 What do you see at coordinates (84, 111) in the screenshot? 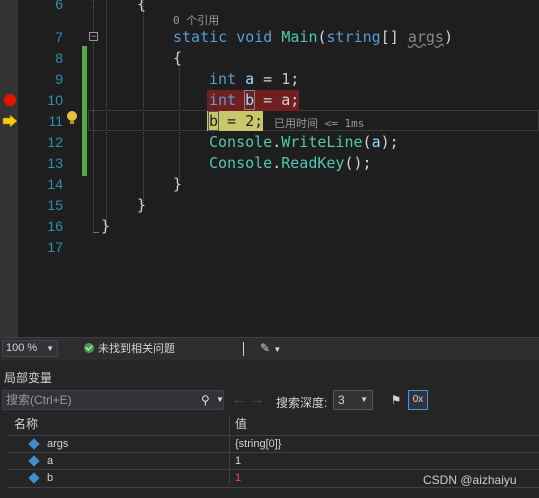
I see `change-indicator-bar` at bounding box center [84, 111].